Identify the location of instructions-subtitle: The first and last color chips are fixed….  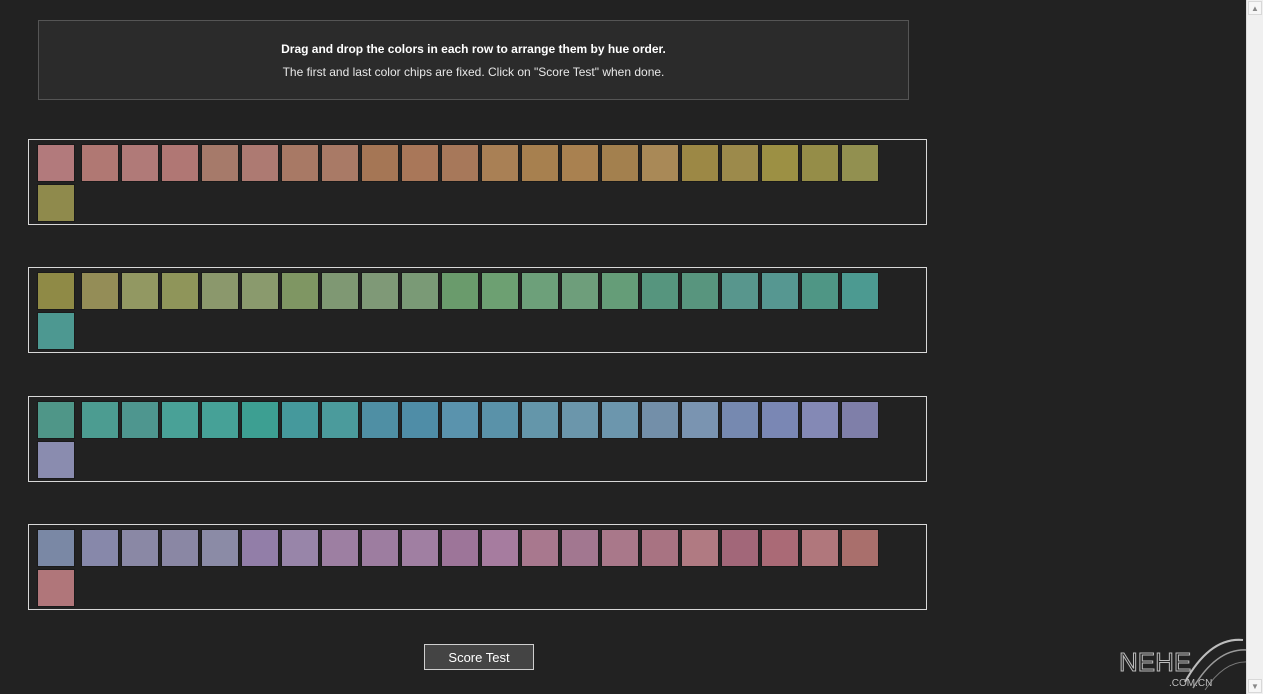
(473, 72).